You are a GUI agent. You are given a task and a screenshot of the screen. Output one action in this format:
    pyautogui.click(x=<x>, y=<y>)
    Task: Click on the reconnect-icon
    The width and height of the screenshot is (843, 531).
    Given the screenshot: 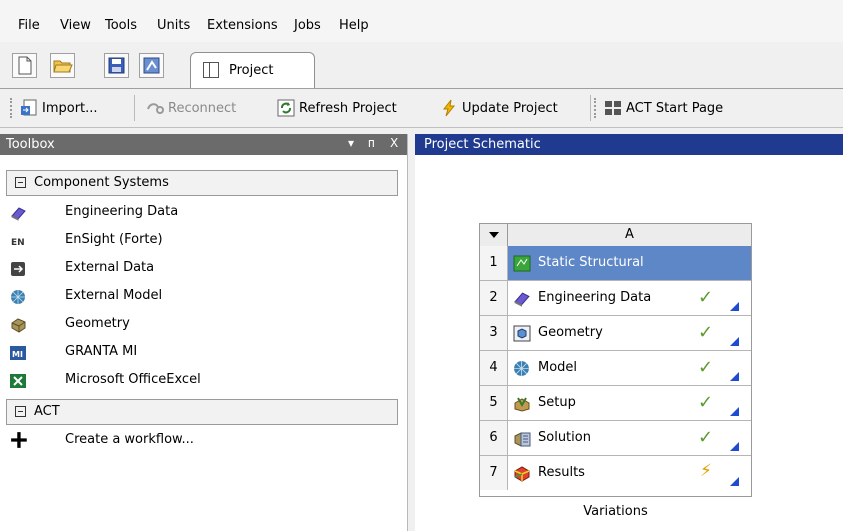 What is the action you would take?
    pyautogui.click(x=155, y=108)
    